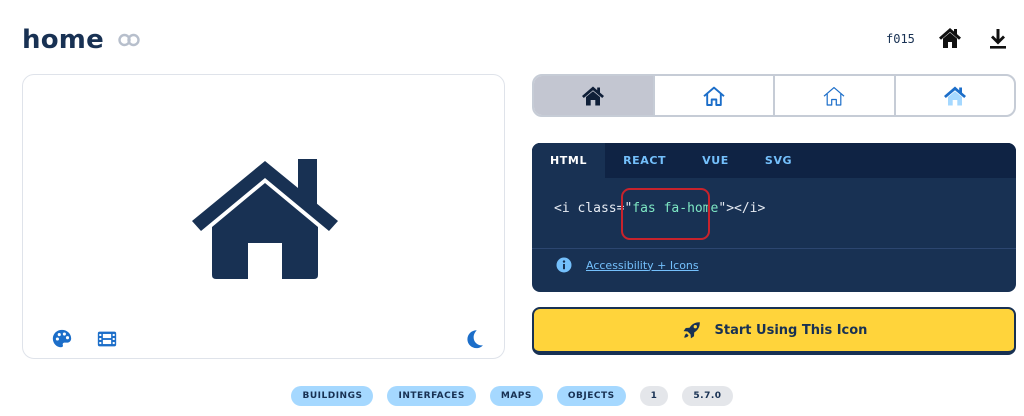 This screenshot has height=416, width=1024. What do you see at coordinates (265, 219) in the screenshot?
I see `home-icon-preview` at bounding box center [265, 219].